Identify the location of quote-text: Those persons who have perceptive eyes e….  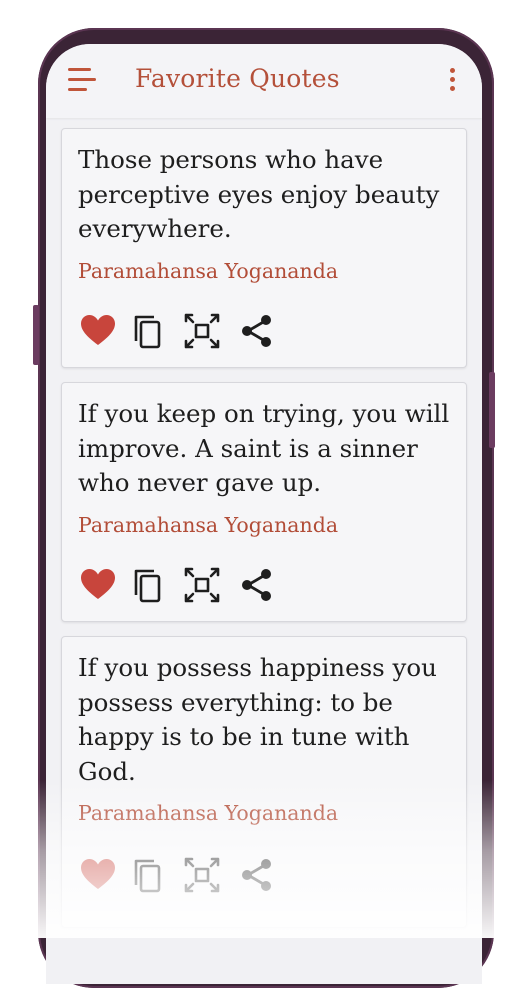
(259, 194).